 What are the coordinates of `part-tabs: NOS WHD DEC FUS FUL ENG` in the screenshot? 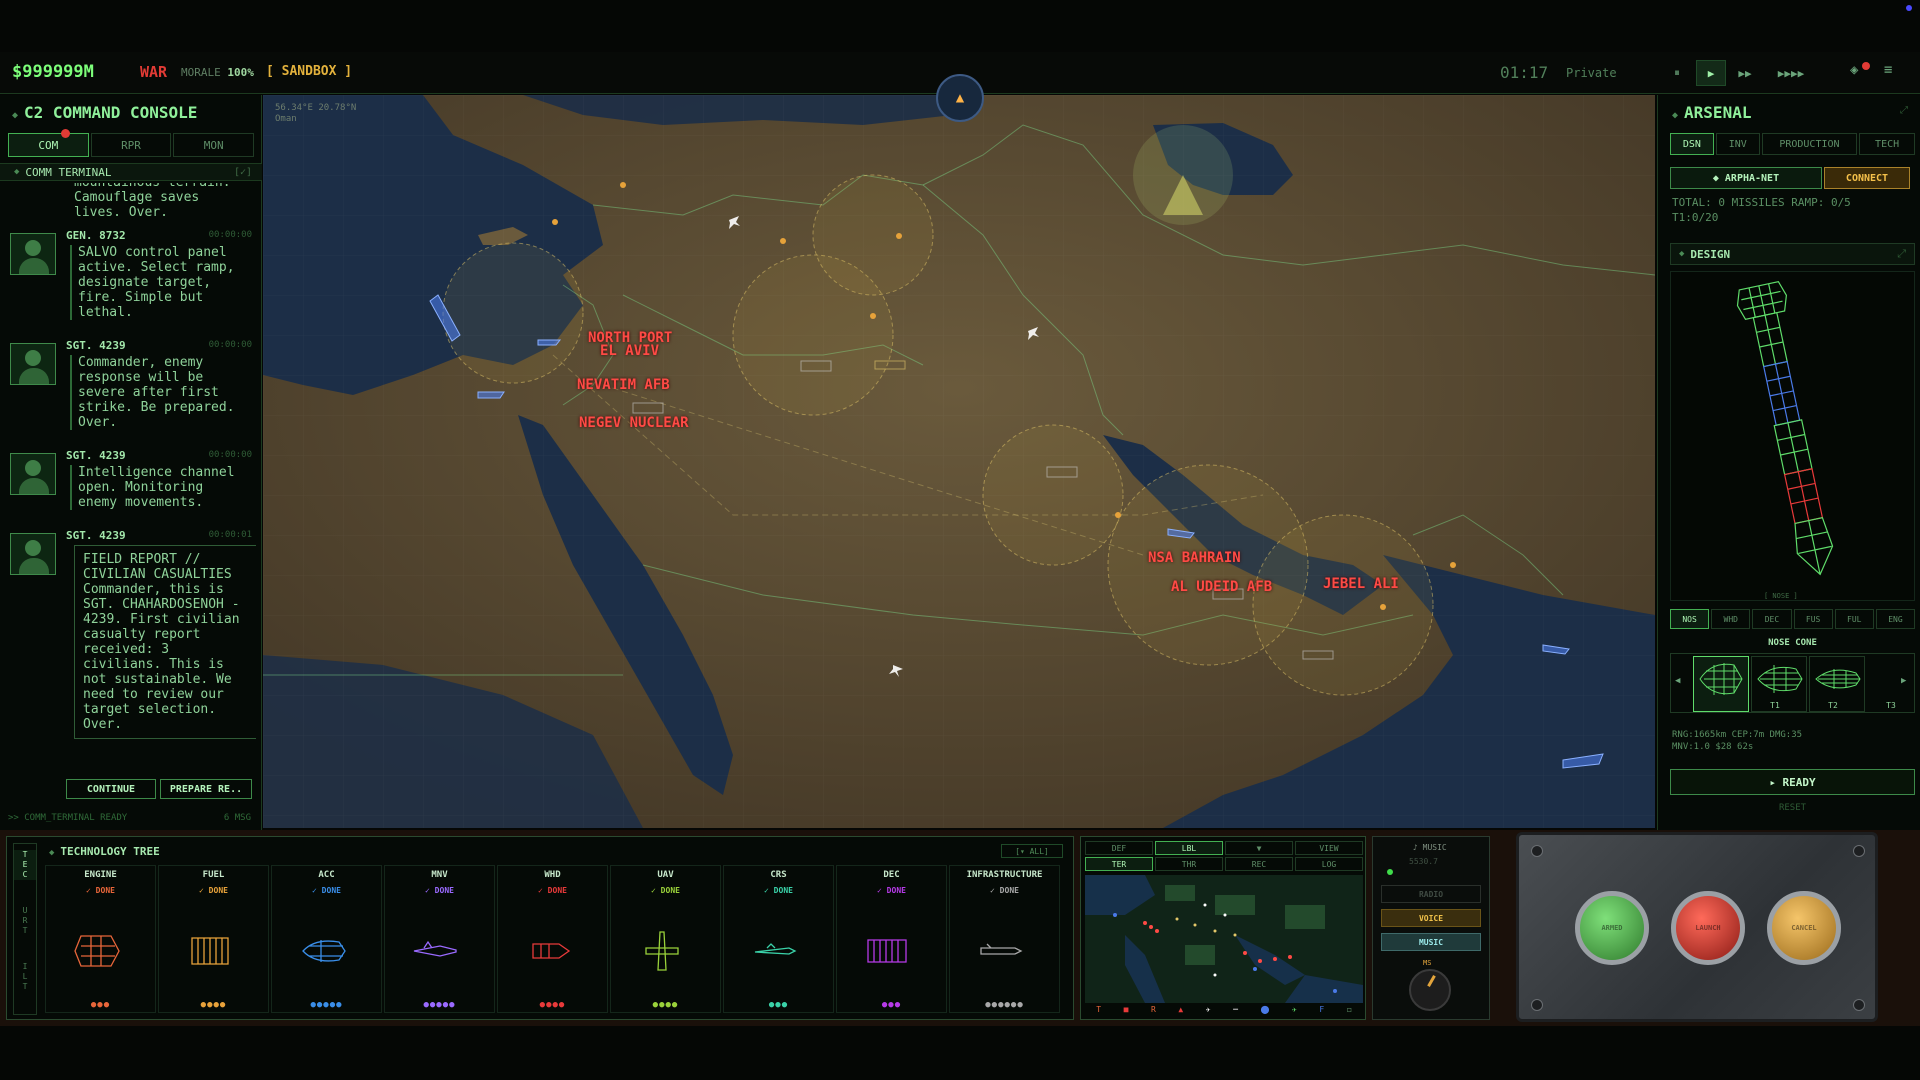 It's located at (1793, 619).